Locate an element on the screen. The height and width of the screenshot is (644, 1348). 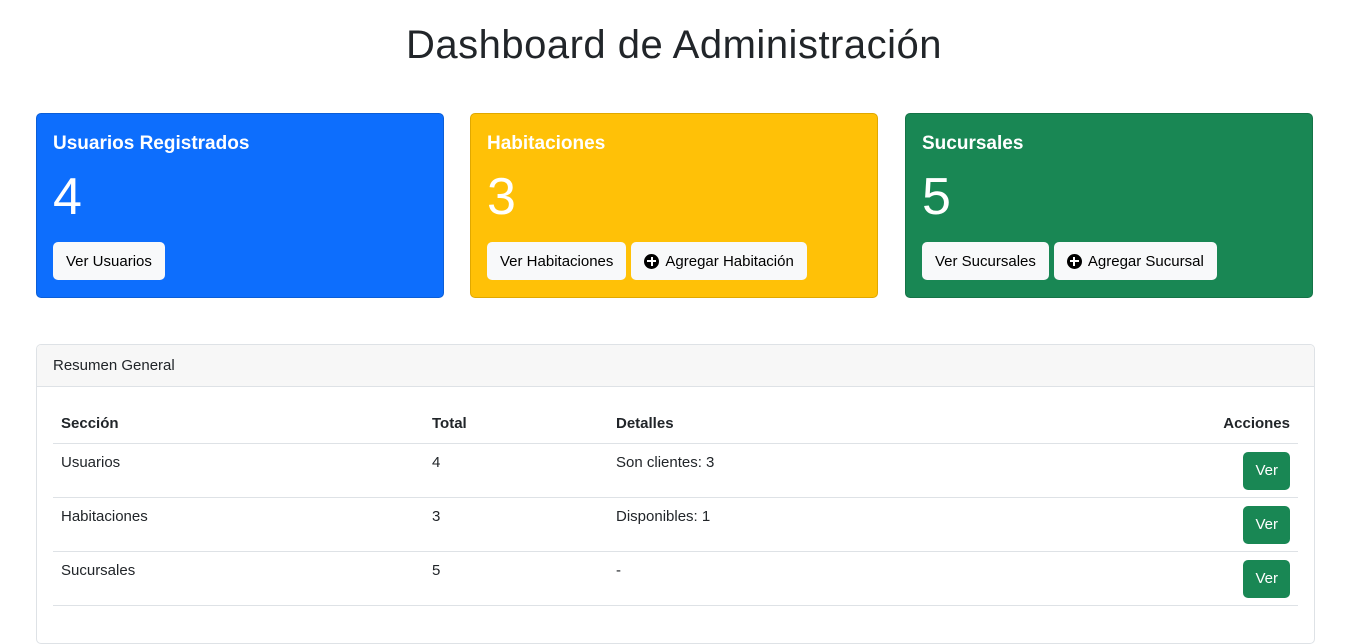
table-header-row: Sección Total Detalles Acciones is located at coordinates (675, 423).